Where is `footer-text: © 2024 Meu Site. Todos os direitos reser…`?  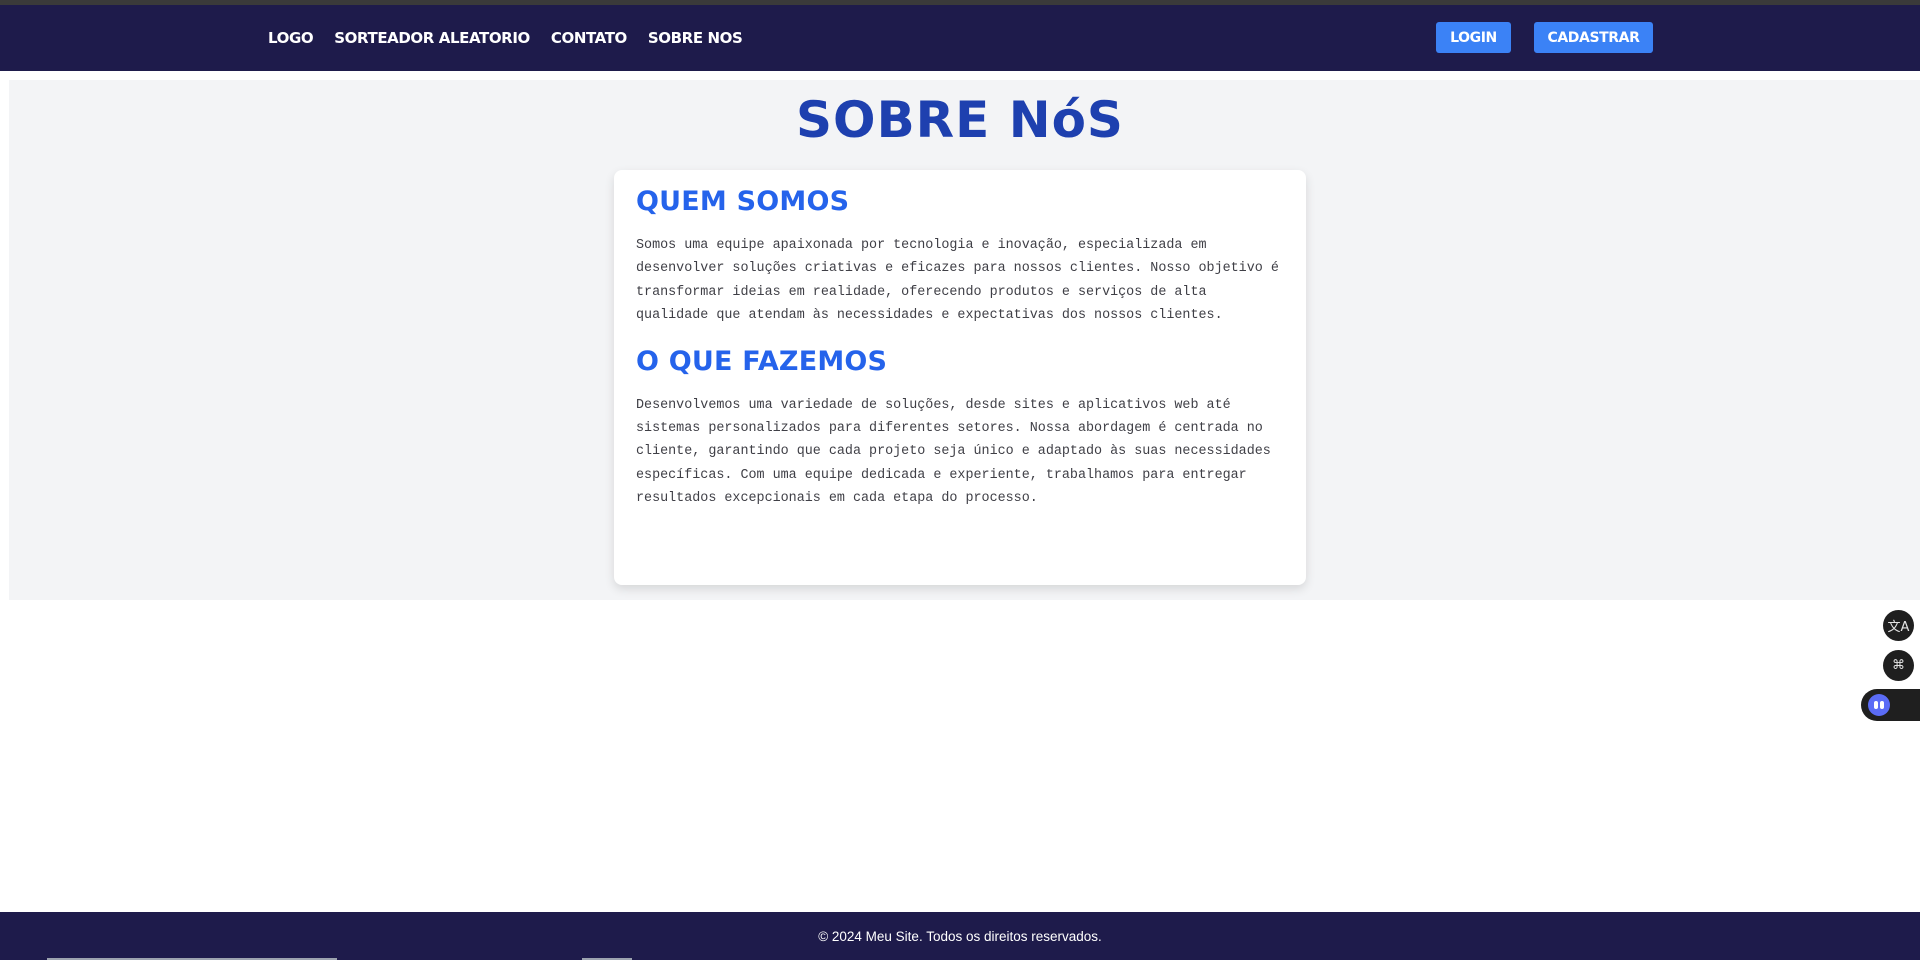 footer-text: © 2024 Meu Site. Todos os direitos reser… is located at coordinates (960, 936).